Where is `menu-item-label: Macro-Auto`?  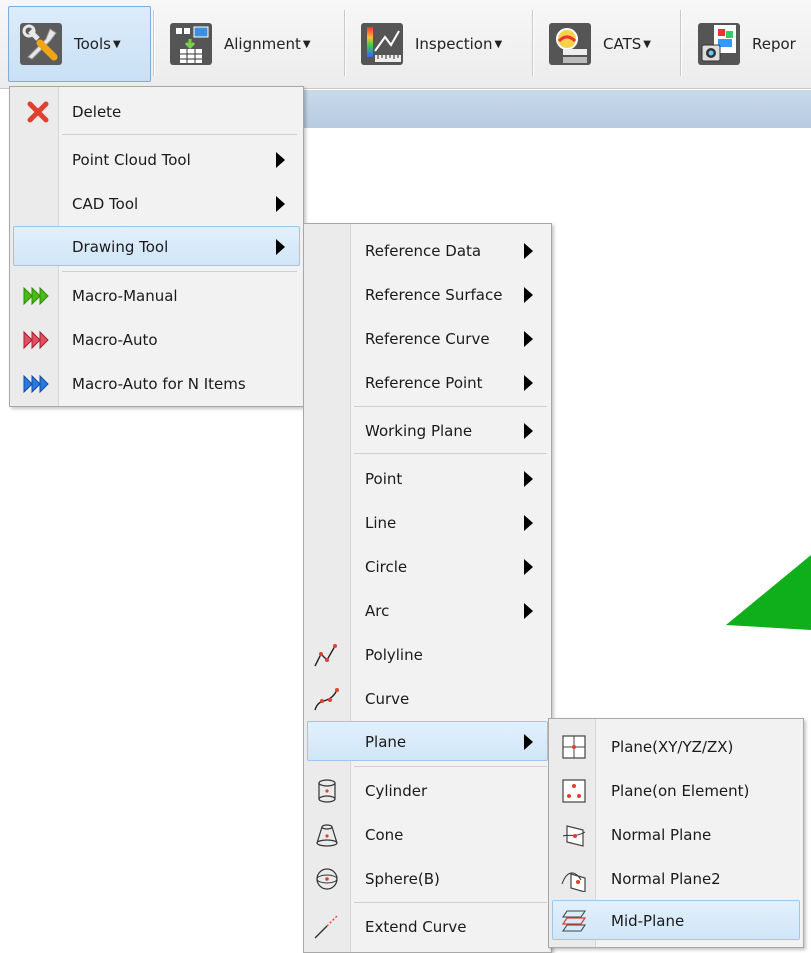
menu-item-label: Macro-Auto is located at coordinates (115, 340).